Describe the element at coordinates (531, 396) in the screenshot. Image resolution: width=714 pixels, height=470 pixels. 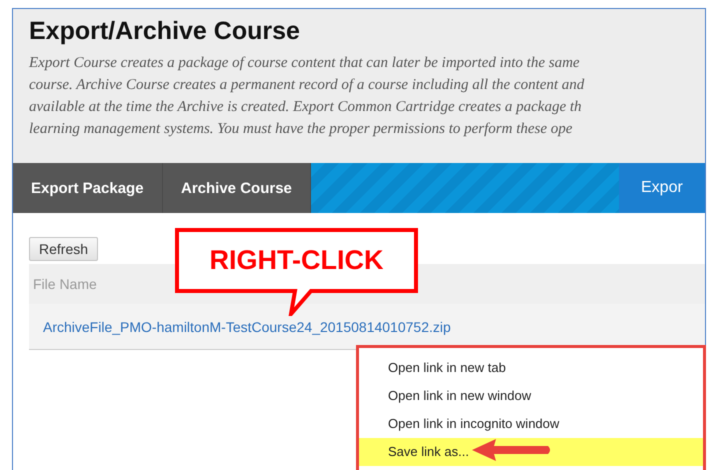
I see `menu-item: Open link in new window` at that location.